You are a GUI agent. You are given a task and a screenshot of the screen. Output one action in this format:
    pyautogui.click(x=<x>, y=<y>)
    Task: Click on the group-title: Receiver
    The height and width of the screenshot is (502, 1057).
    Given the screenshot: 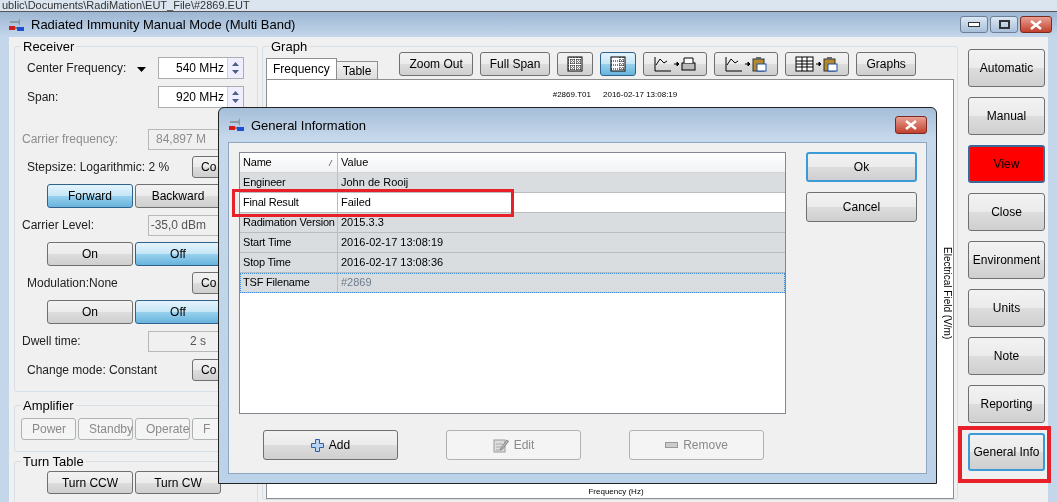 What is the action you would take?
    pyautogui.click(x=49, y=46)
    